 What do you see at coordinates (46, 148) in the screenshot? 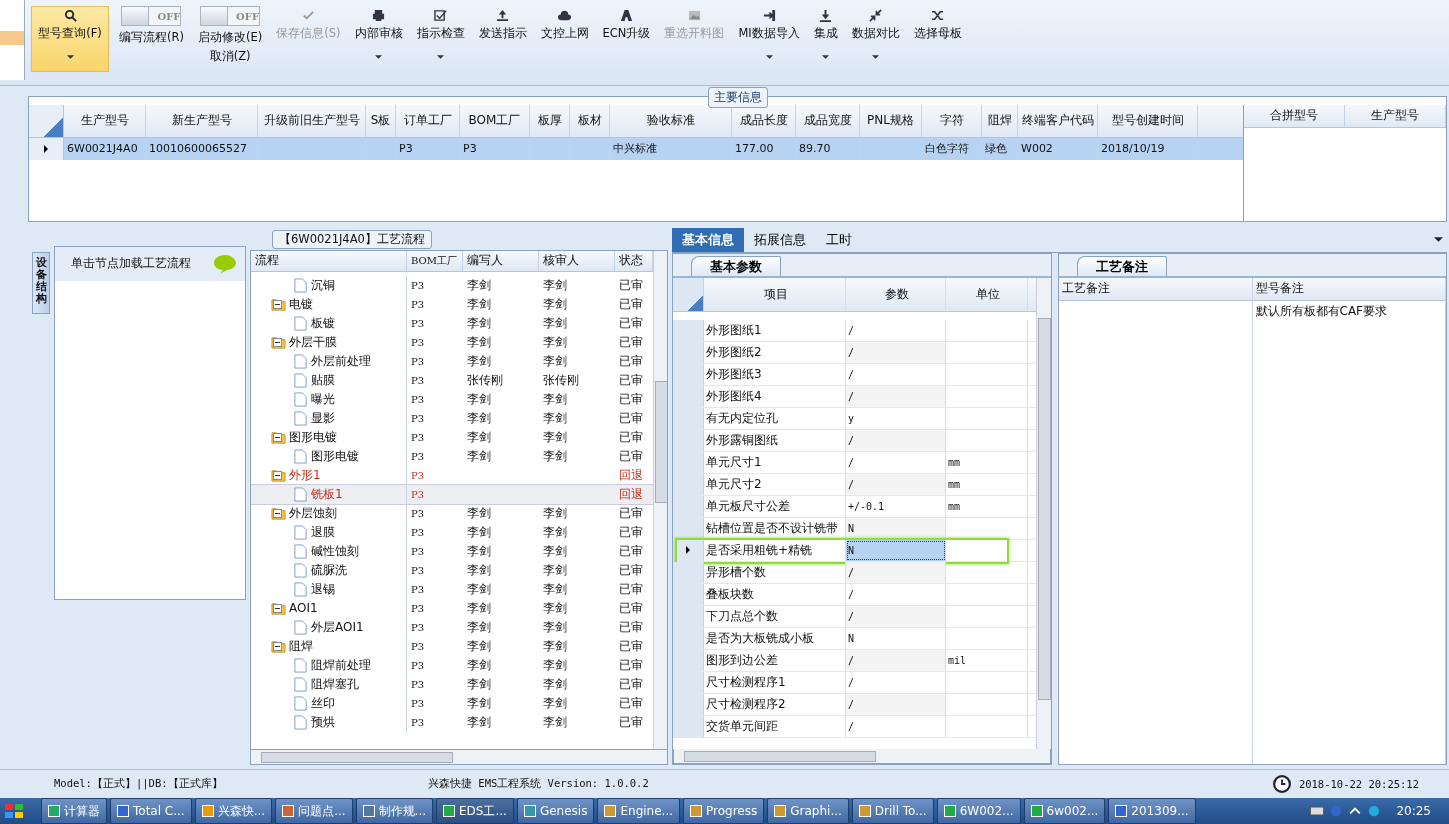
I see `row-header` at bounding box center [46, 148].